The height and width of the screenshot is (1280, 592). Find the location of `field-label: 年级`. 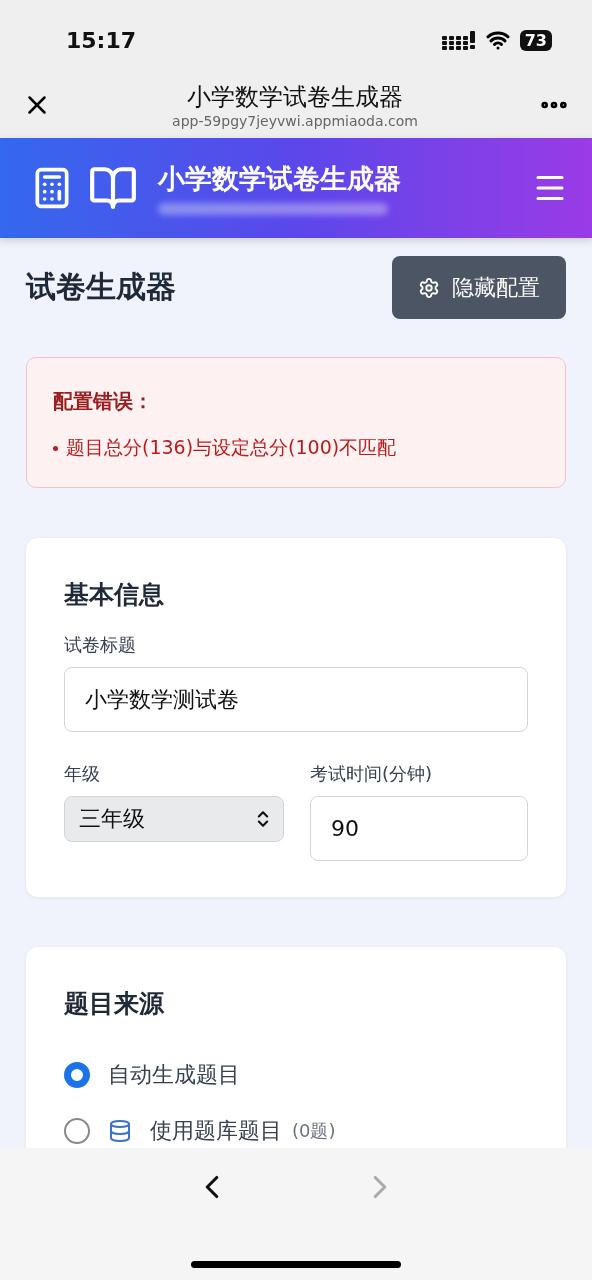

field-label: 年级 is located at coordinates (82, 774).